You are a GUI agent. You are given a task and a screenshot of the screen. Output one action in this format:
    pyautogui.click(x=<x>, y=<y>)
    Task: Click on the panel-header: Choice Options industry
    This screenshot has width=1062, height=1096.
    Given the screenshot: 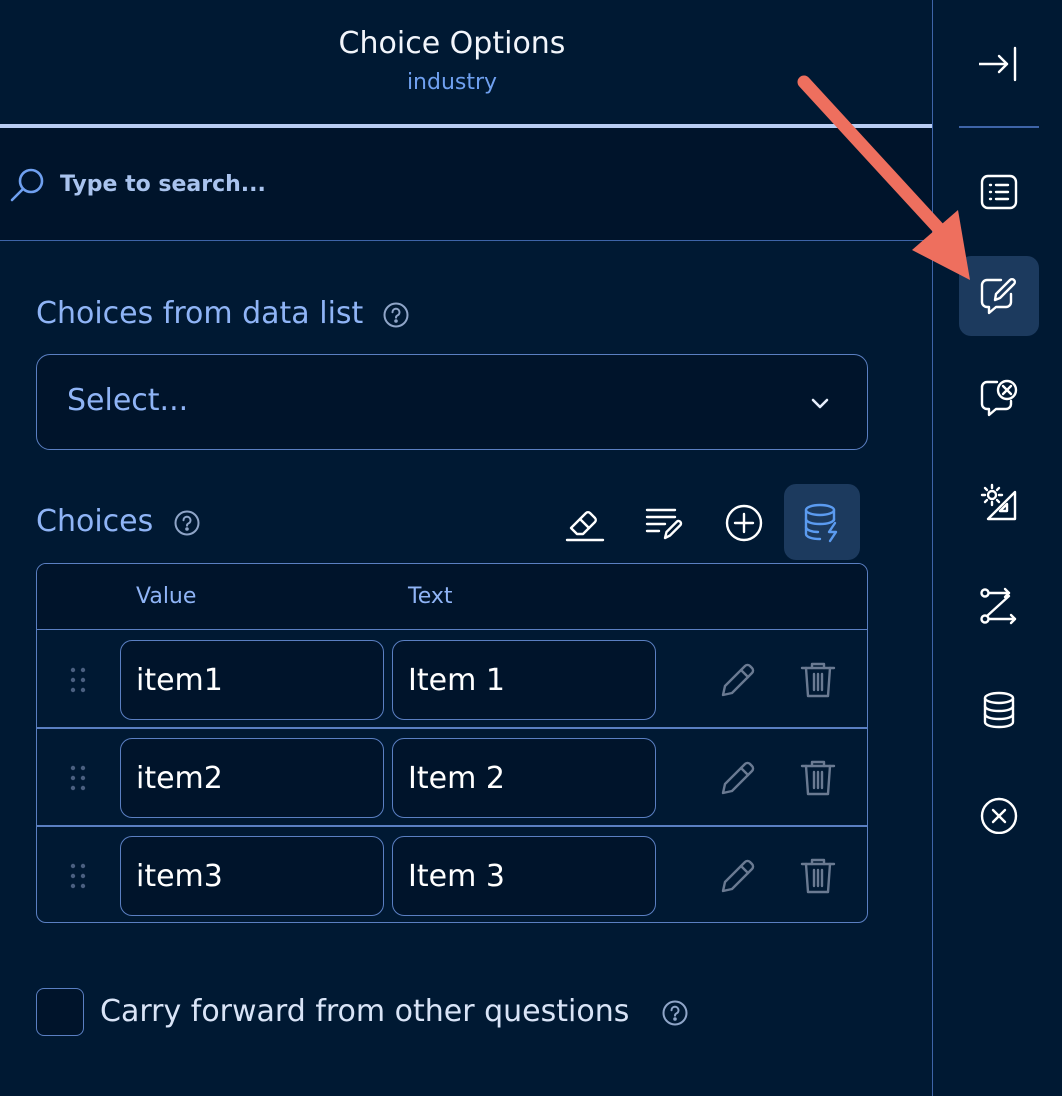 What is the action you would take?
    pyautogui.click(x=466, y=62)
    